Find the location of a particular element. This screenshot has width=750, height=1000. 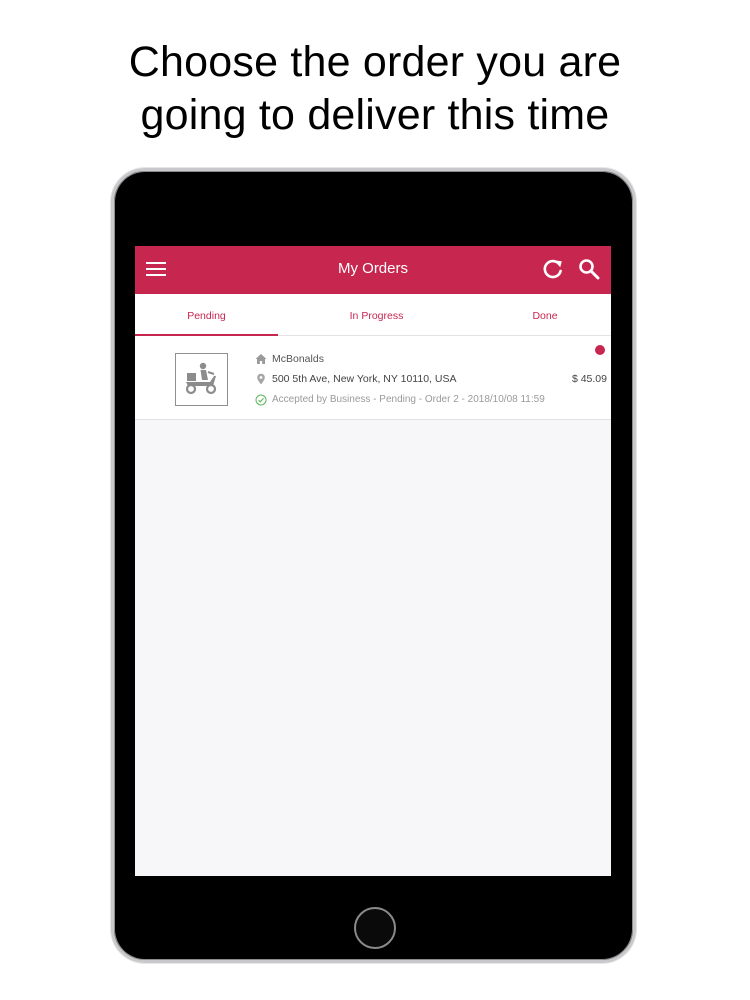

order-price: $ 45.09 is located at coordinates (589, 379).